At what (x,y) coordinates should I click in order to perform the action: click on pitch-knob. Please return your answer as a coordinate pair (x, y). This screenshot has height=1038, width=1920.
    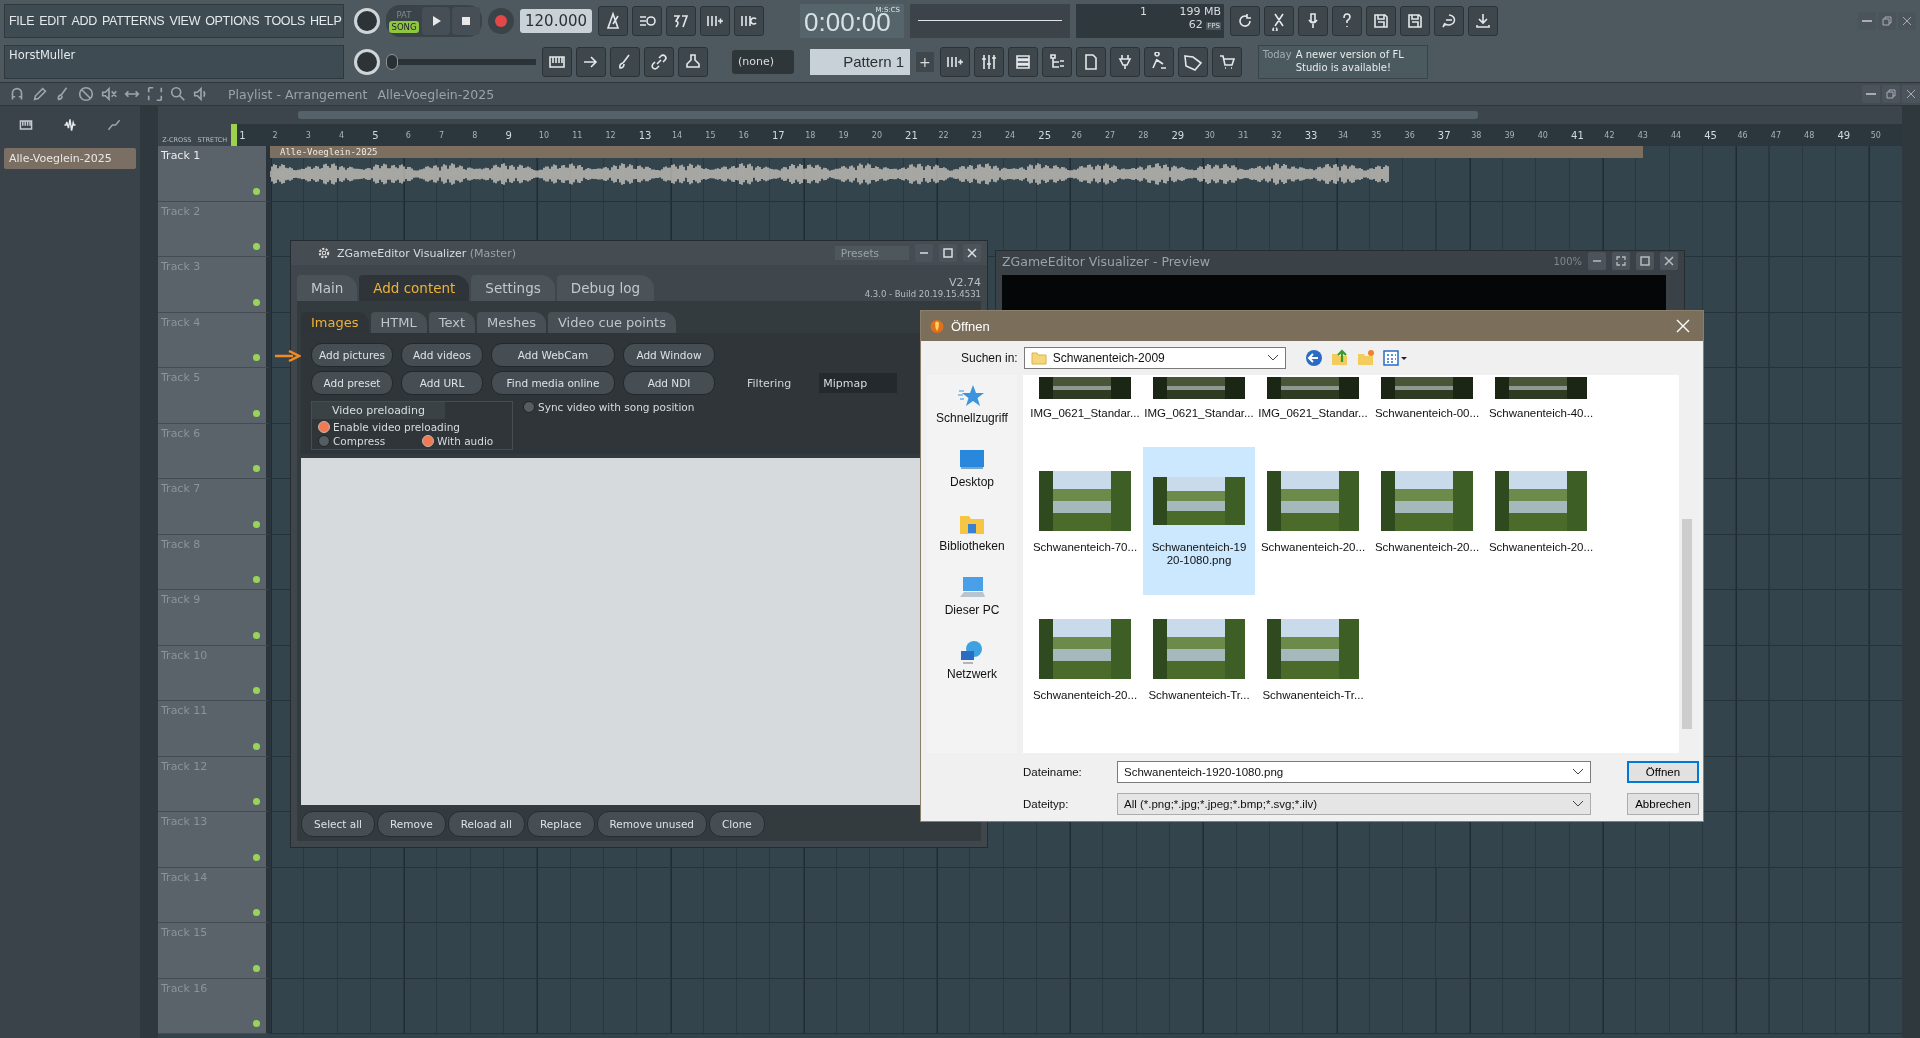
    Looking at the image, I should click on (367, 61).